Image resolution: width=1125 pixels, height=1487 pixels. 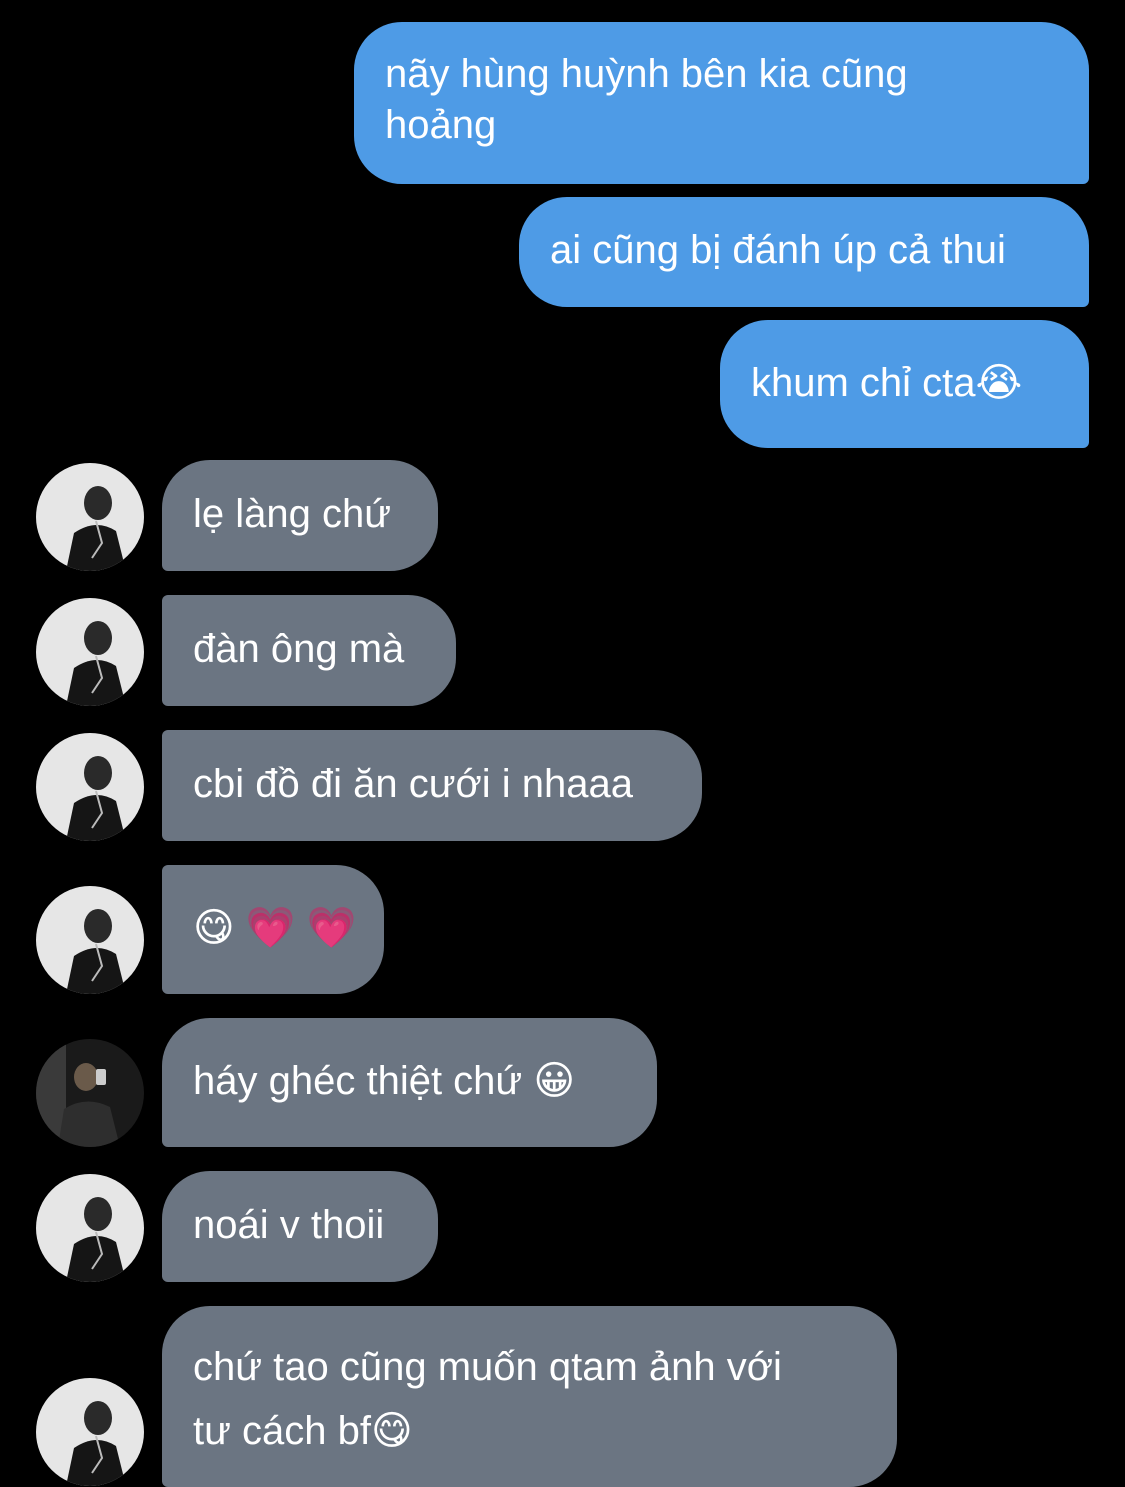 I want to click on sent-message-bubble: ai cũng bị đánh úp cả thui, so click(x=804, y=252).